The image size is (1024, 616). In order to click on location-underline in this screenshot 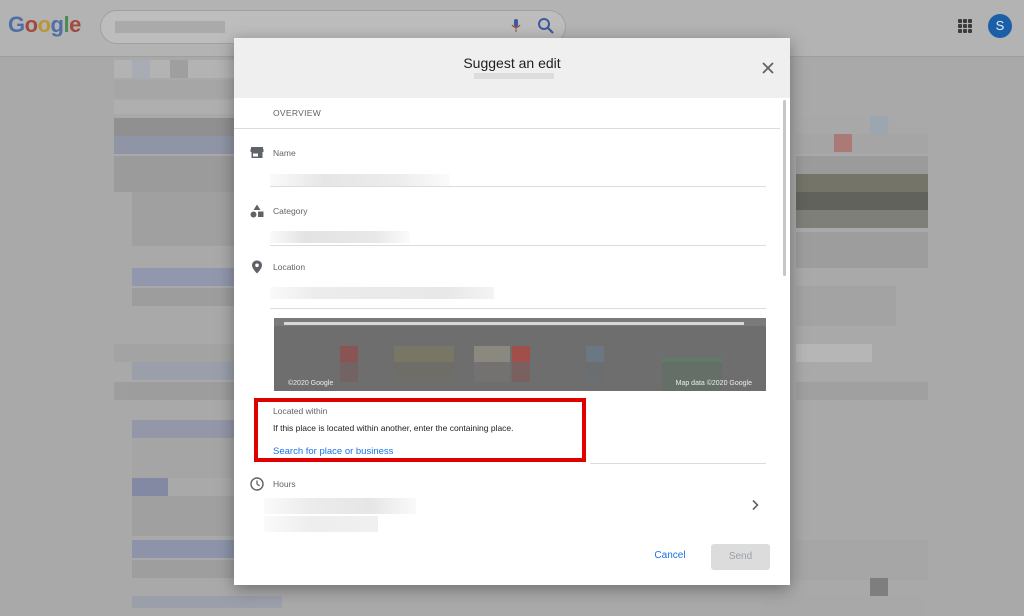, I will do `click(518, 308)`.